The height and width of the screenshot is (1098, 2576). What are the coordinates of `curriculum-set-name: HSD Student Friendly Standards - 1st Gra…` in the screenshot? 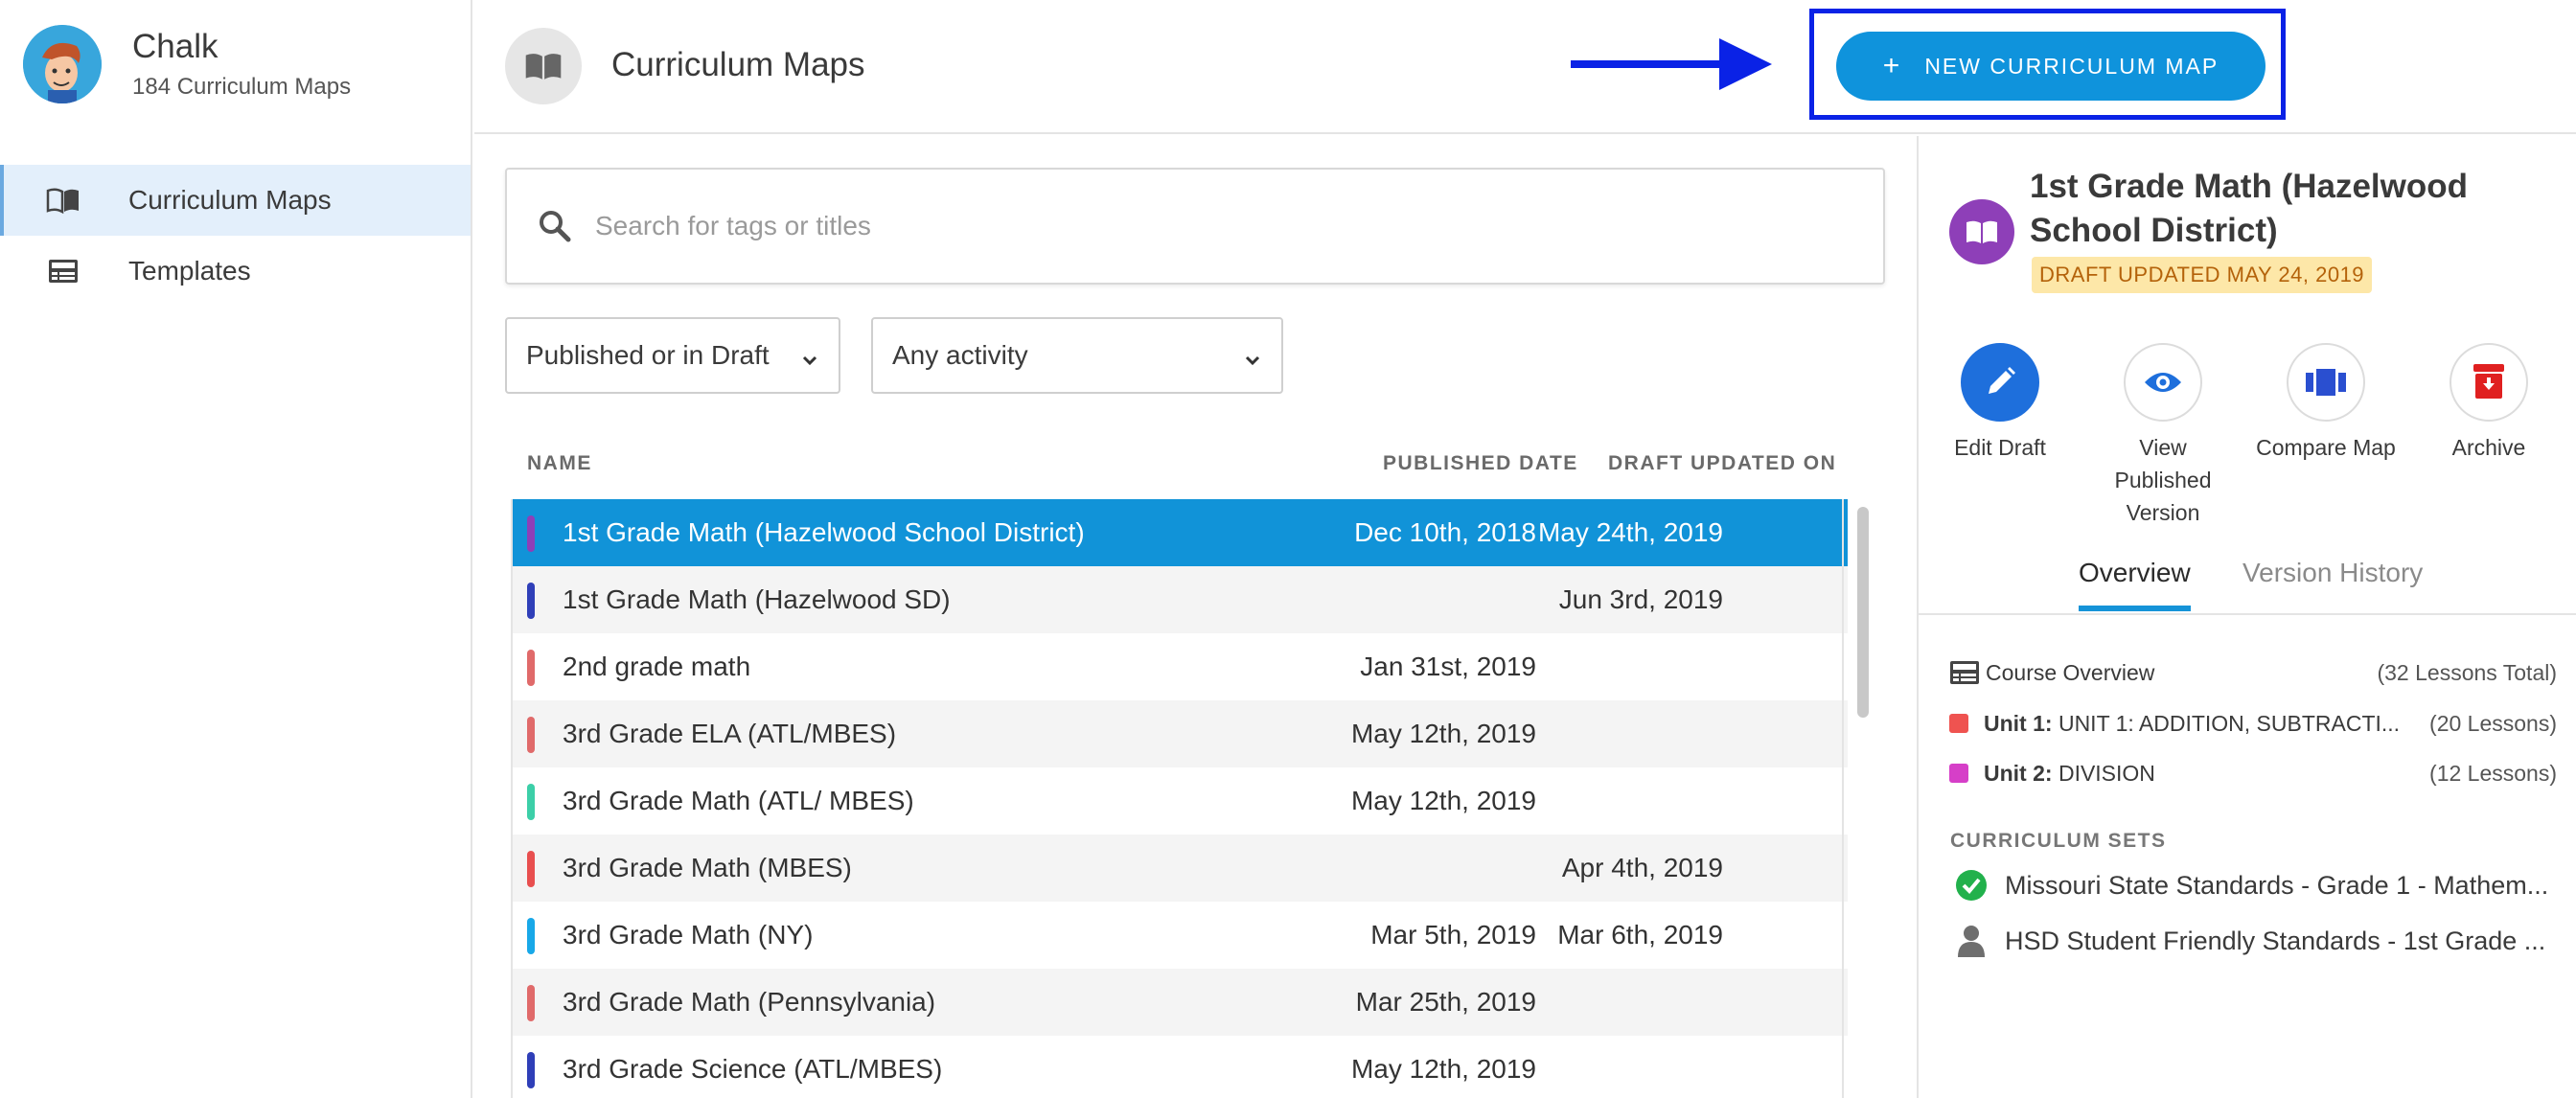 It's located at (2275, 940).